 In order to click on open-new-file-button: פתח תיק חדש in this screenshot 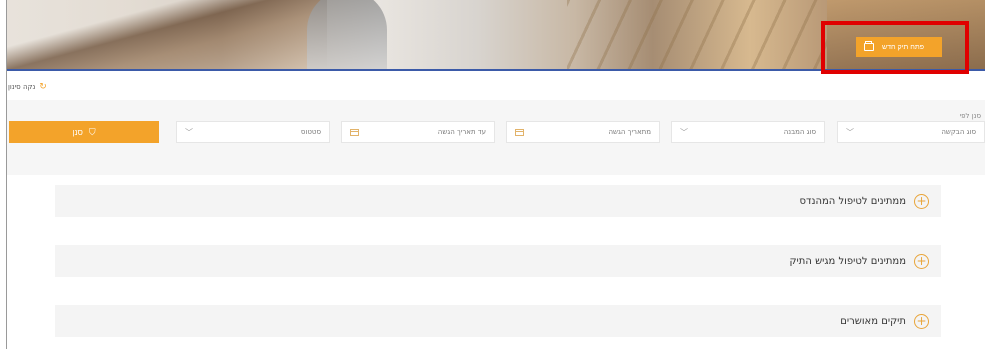, I will do `click(899, 47)`.